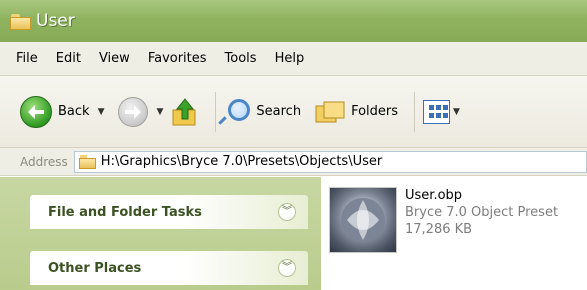  Describe the element at coordinates (101, 112) in the screenshot. I see `back-dropdown-icon: ▼` at that location.